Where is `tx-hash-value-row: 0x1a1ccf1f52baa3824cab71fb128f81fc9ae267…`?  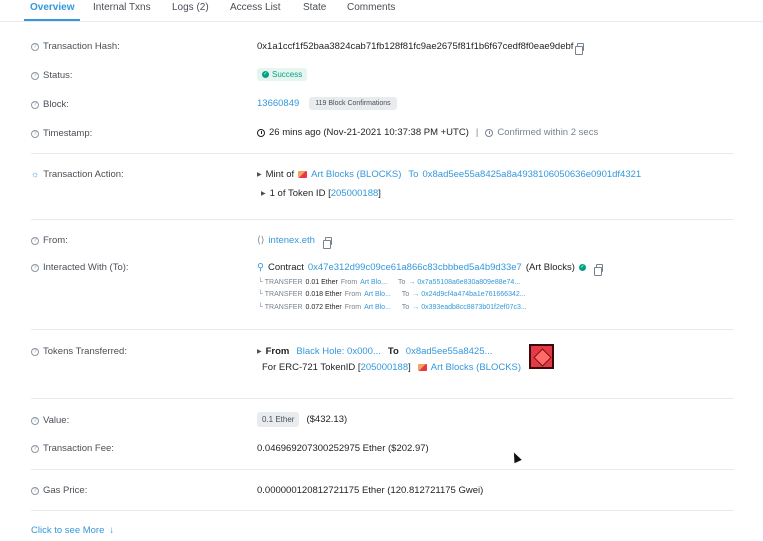 tx-hash-value-row: 0x1a1ccf1f52baa3824cab71fb128f81fc9ae267… is located at coordinates (421, 48).